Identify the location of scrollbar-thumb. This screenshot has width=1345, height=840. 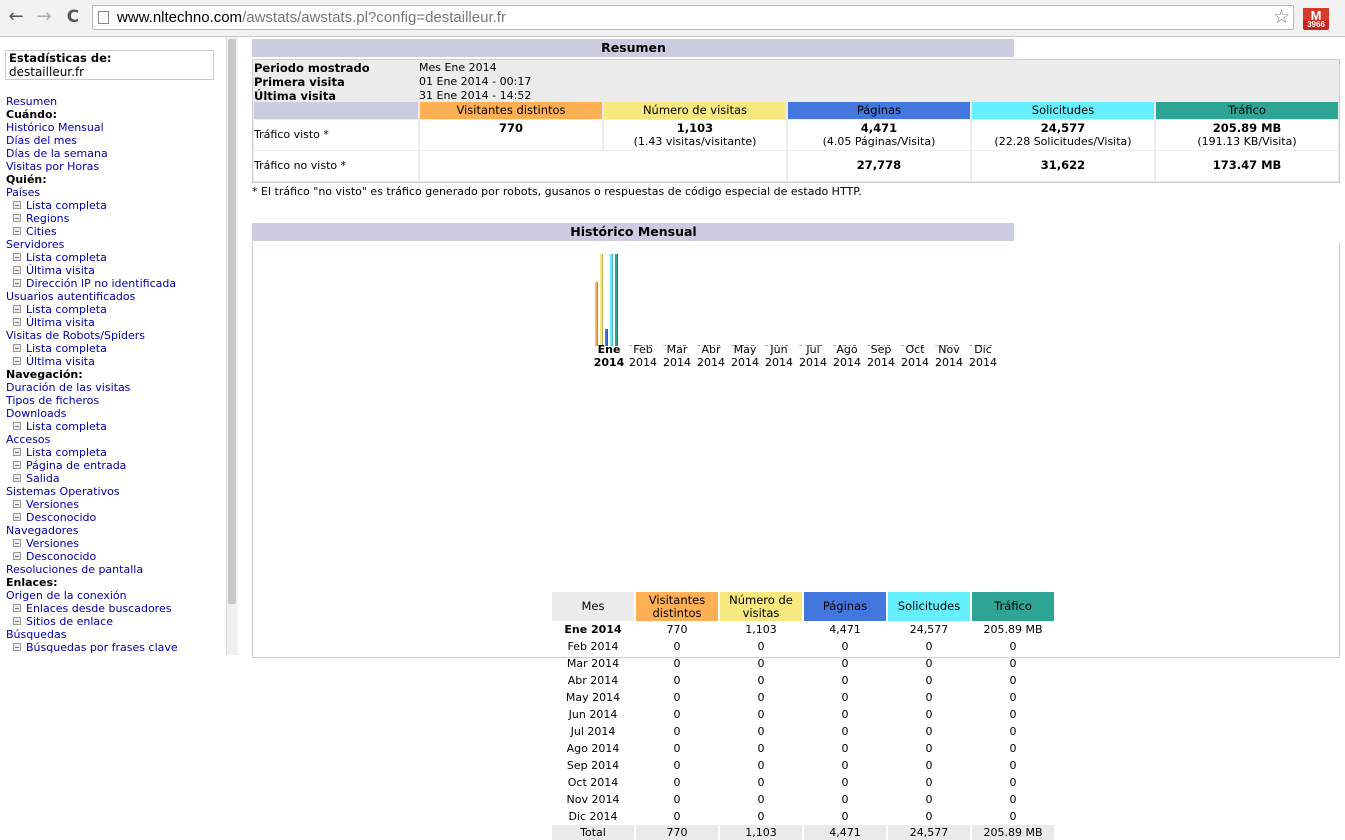
(232, 321).